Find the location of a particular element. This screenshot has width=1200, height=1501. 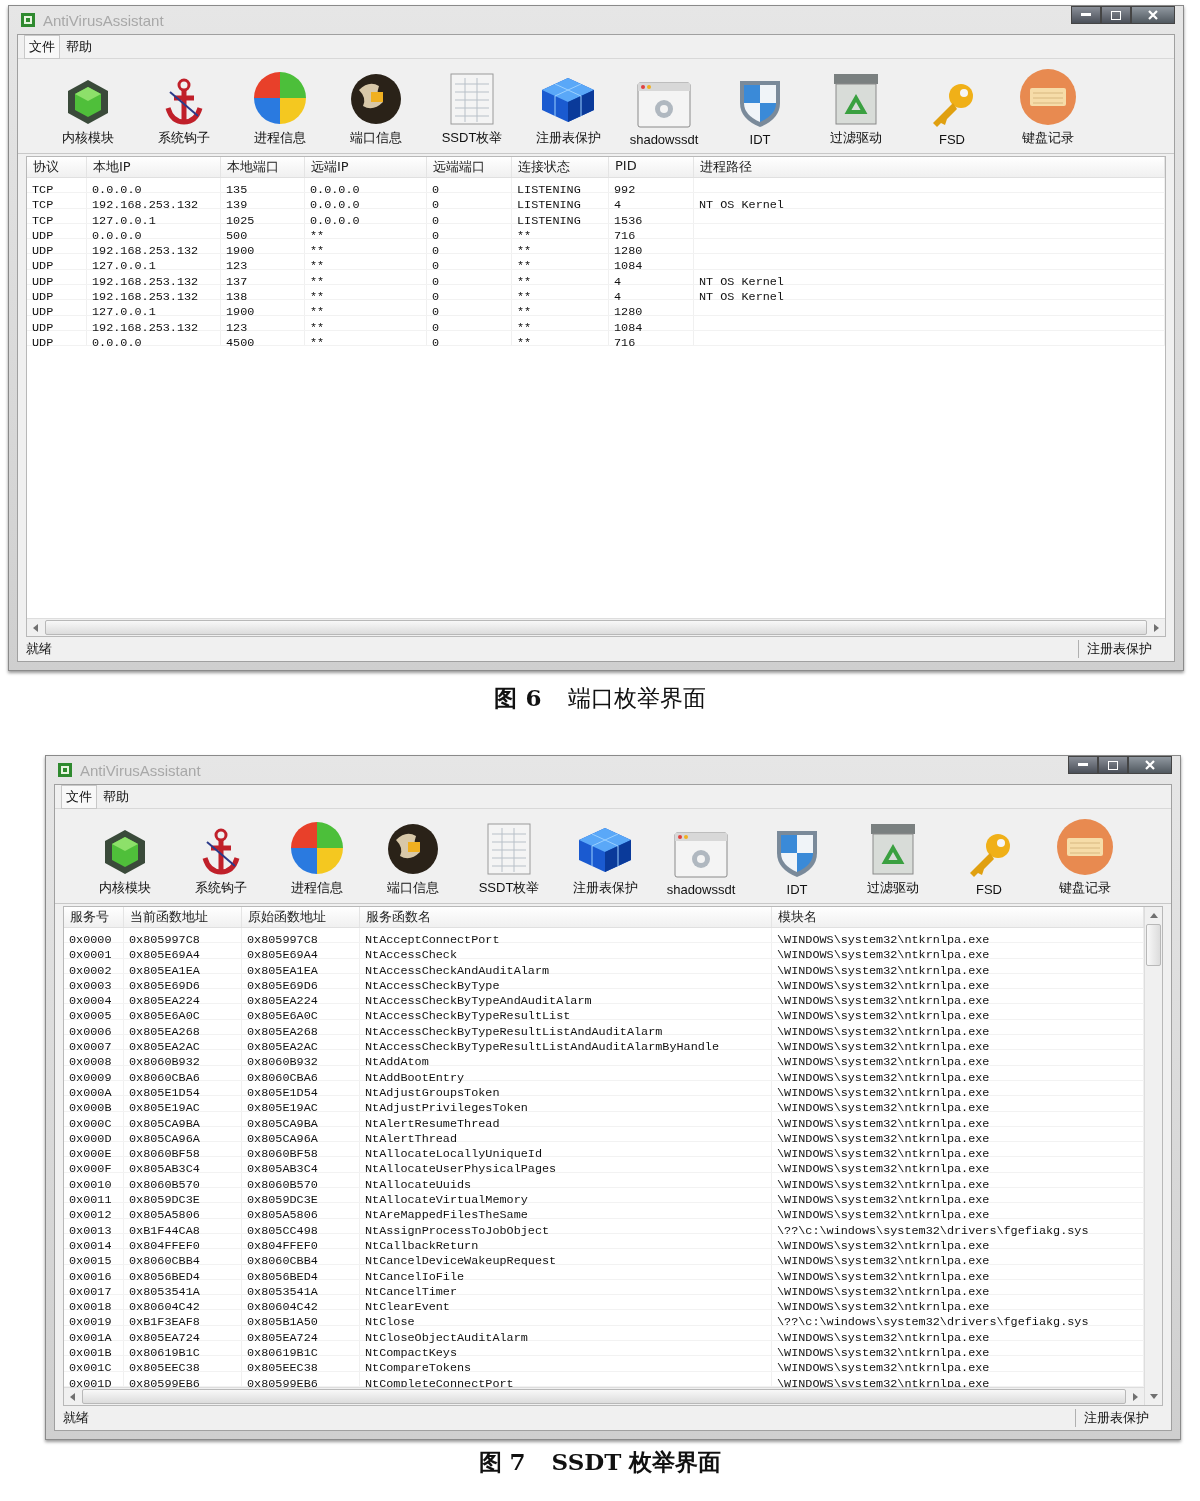

recycle-bin-icon is located at coordinates (856, 99).